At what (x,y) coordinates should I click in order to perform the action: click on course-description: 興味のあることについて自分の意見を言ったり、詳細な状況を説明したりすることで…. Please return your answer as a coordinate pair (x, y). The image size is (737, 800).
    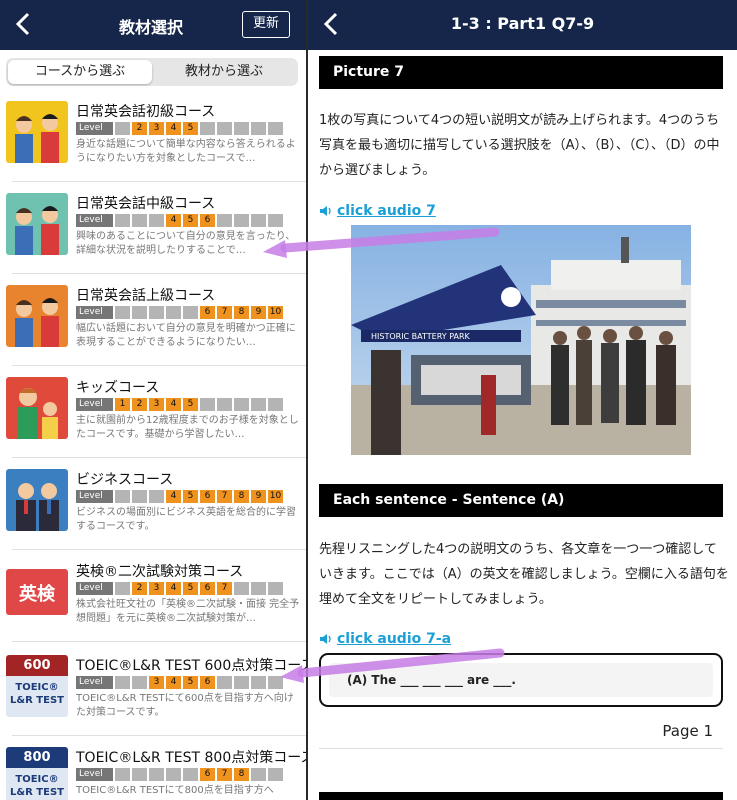
    Looking at the image, I should click on (186, 243).